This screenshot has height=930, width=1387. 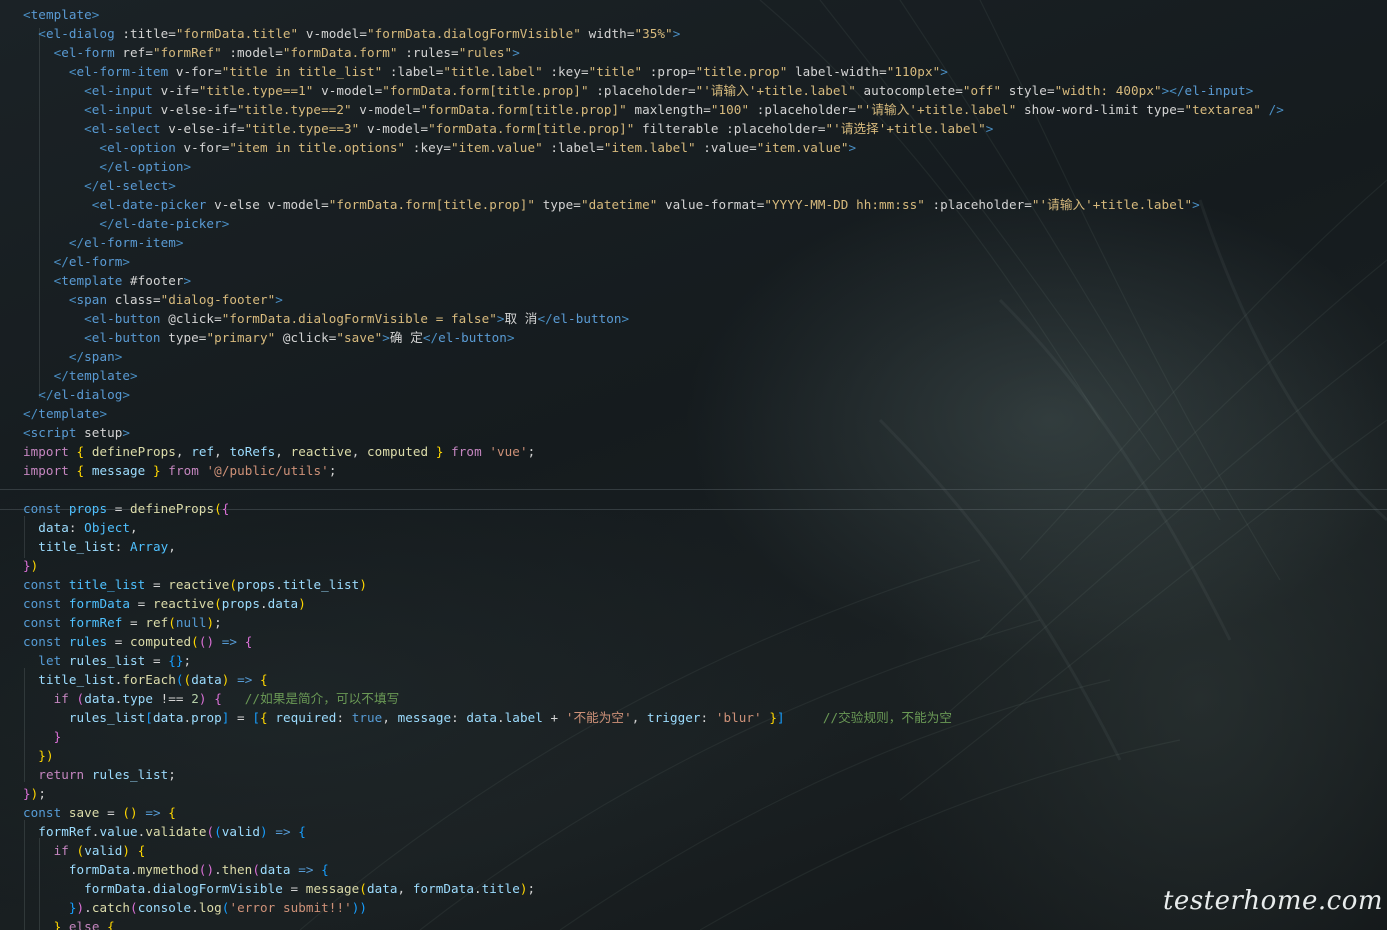 What do you see at coordinates (103, 242) in the screenshot?
I see `code-line: </el-form-item>` at bounding box center [103, 242].